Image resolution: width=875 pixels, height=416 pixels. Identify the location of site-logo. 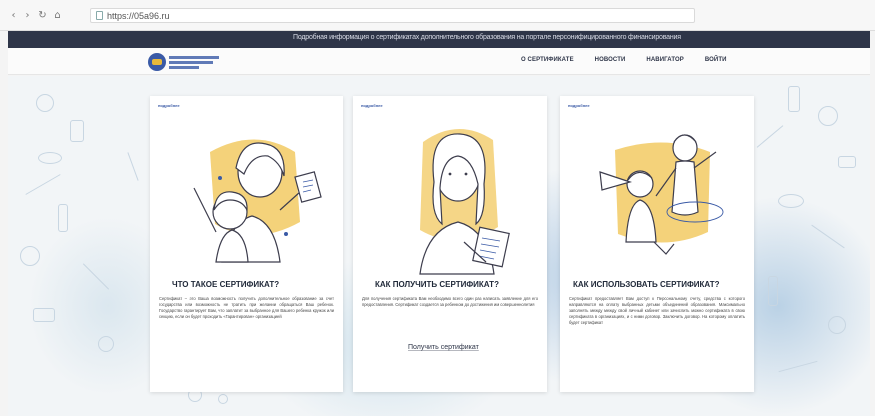
(184, 62).